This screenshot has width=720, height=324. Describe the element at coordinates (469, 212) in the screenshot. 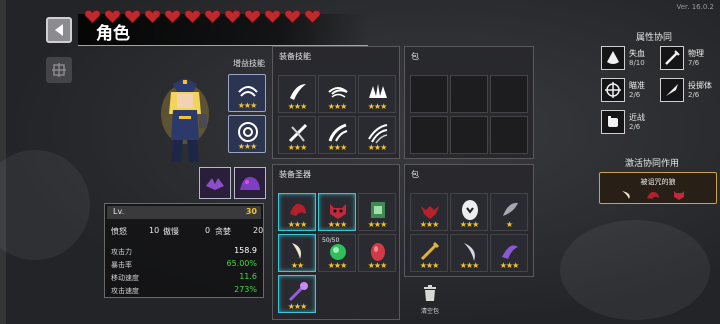

I see `relic-bag-slot-2: ★★★` at that location.